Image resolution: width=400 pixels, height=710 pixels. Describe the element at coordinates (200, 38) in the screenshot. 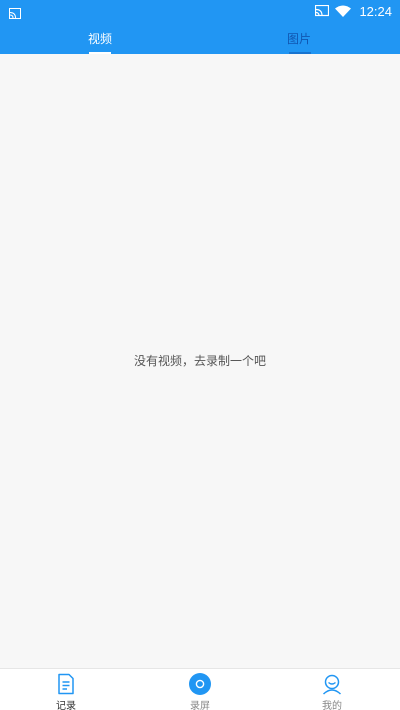

I see `tab-bar: 视频 图片` at that location.